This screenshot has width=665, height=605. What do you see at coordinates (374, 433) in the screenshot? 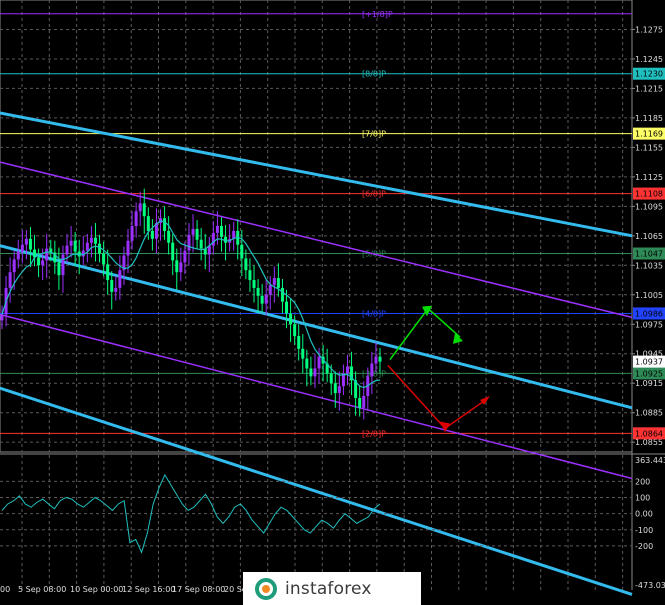
I see `murrey-level-label: [2/8]P` at bounding box center [374, 433].